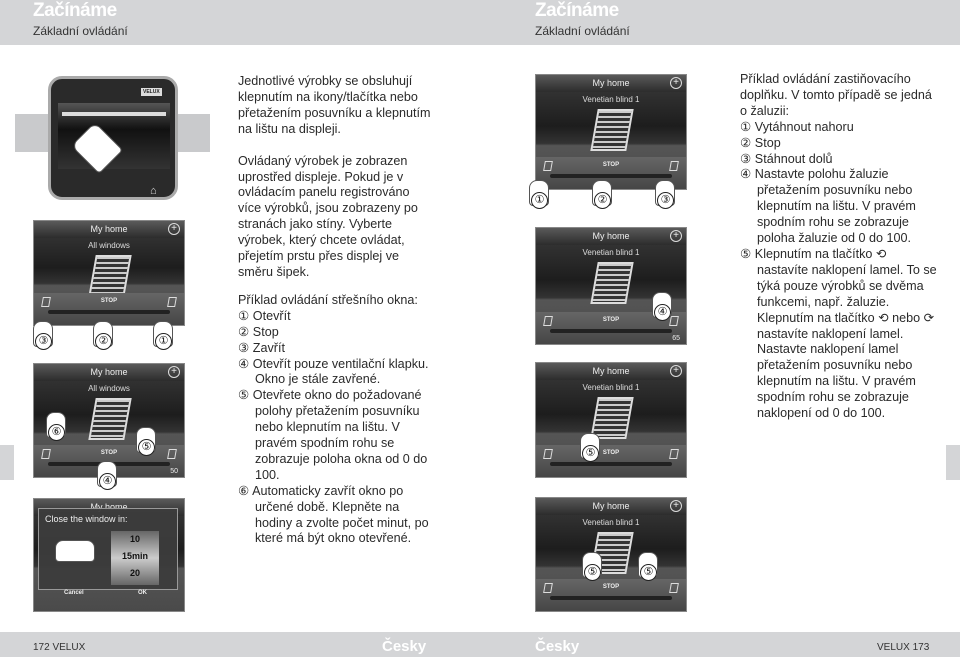 This screenshot has width=960, height=657. I want to click on side-tab-left, so click(7, 462).